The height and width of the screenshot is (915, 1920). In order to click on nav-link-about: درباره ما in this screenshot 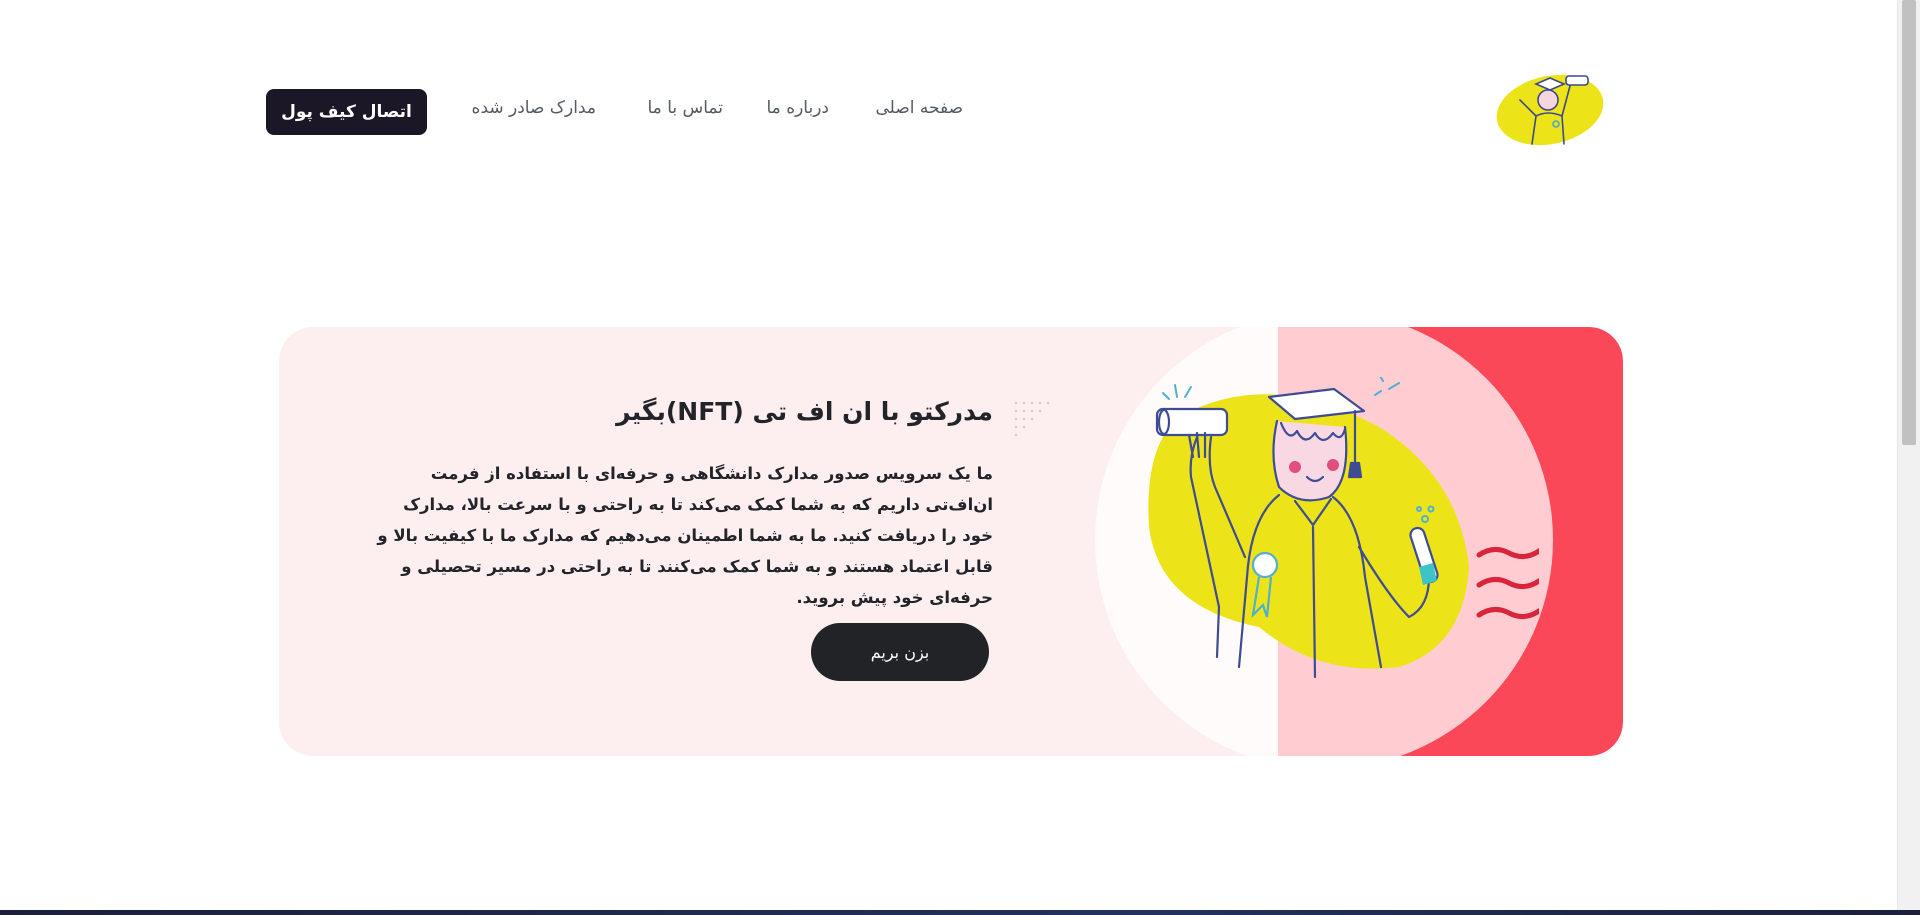, I will do `click(798, 108)`.